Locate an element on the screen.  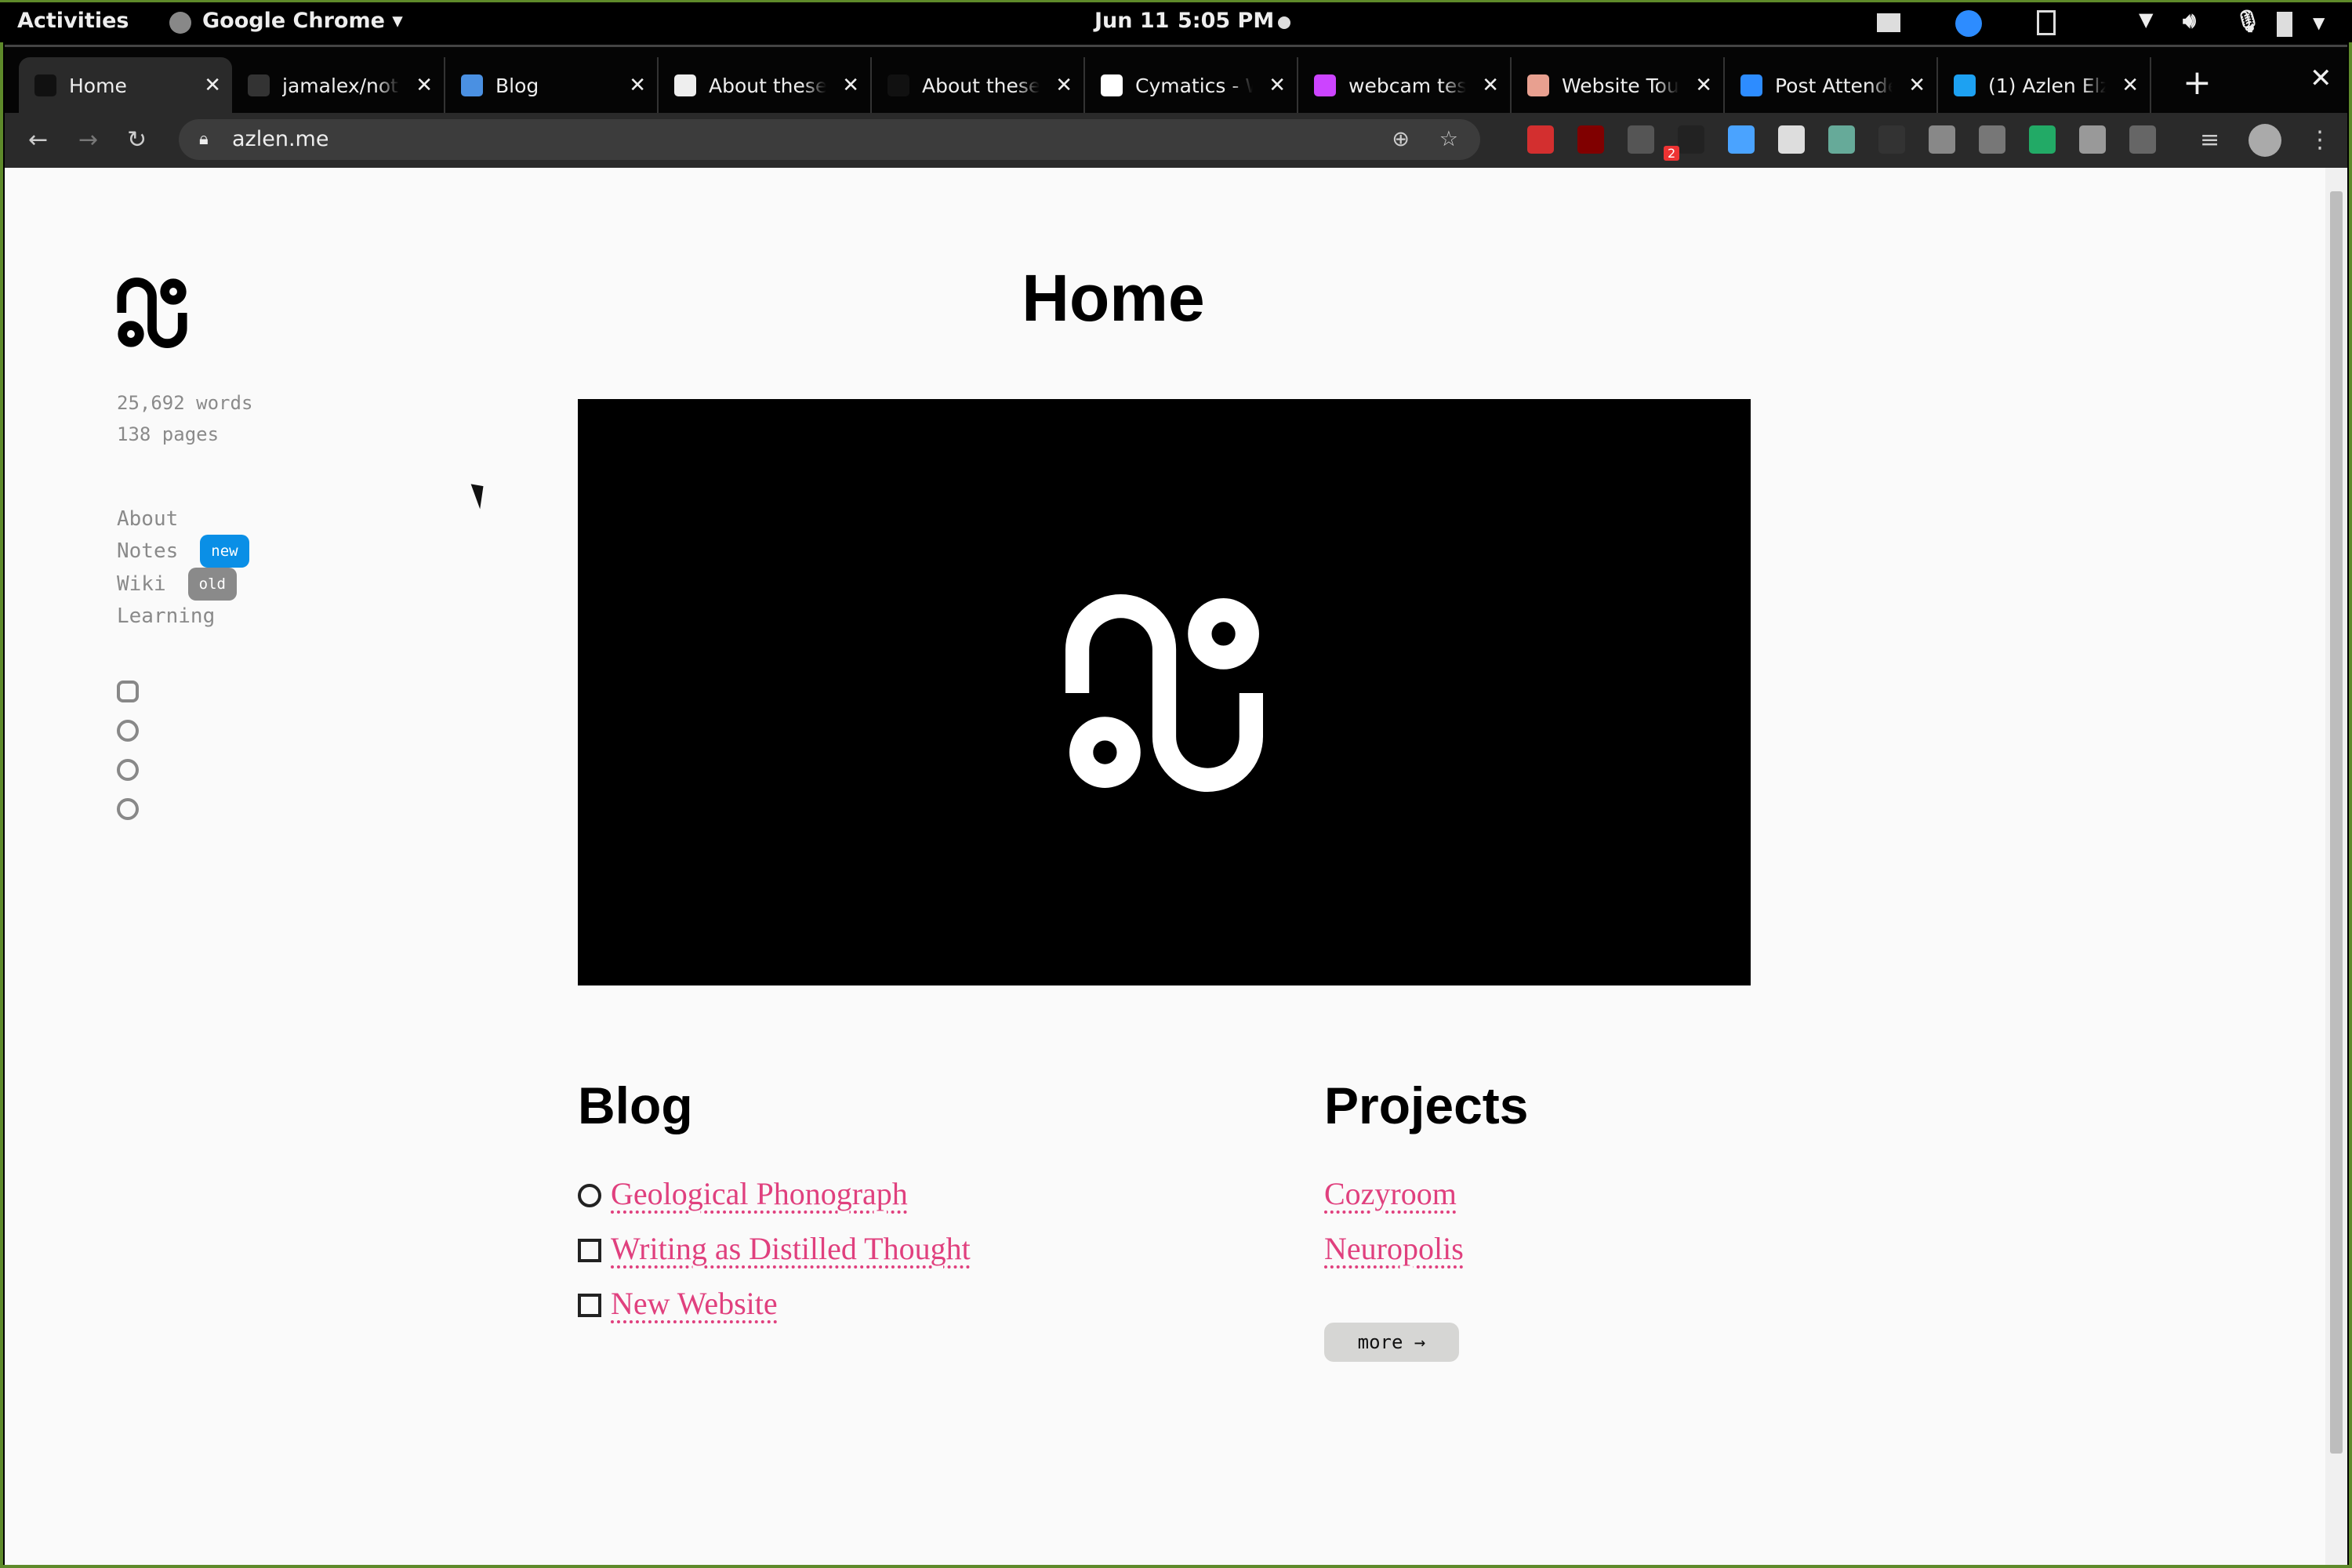
tab-4: About these ✕ is located at coordinates (979, 85).